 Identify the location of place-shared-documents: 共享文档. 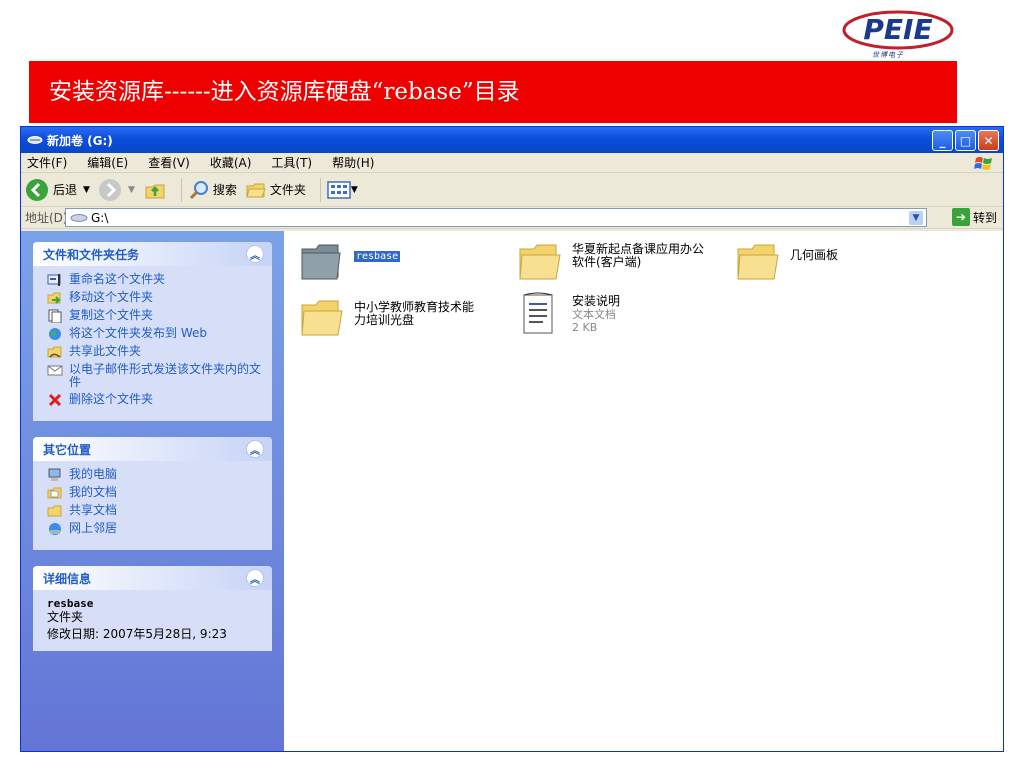
(155, 511).